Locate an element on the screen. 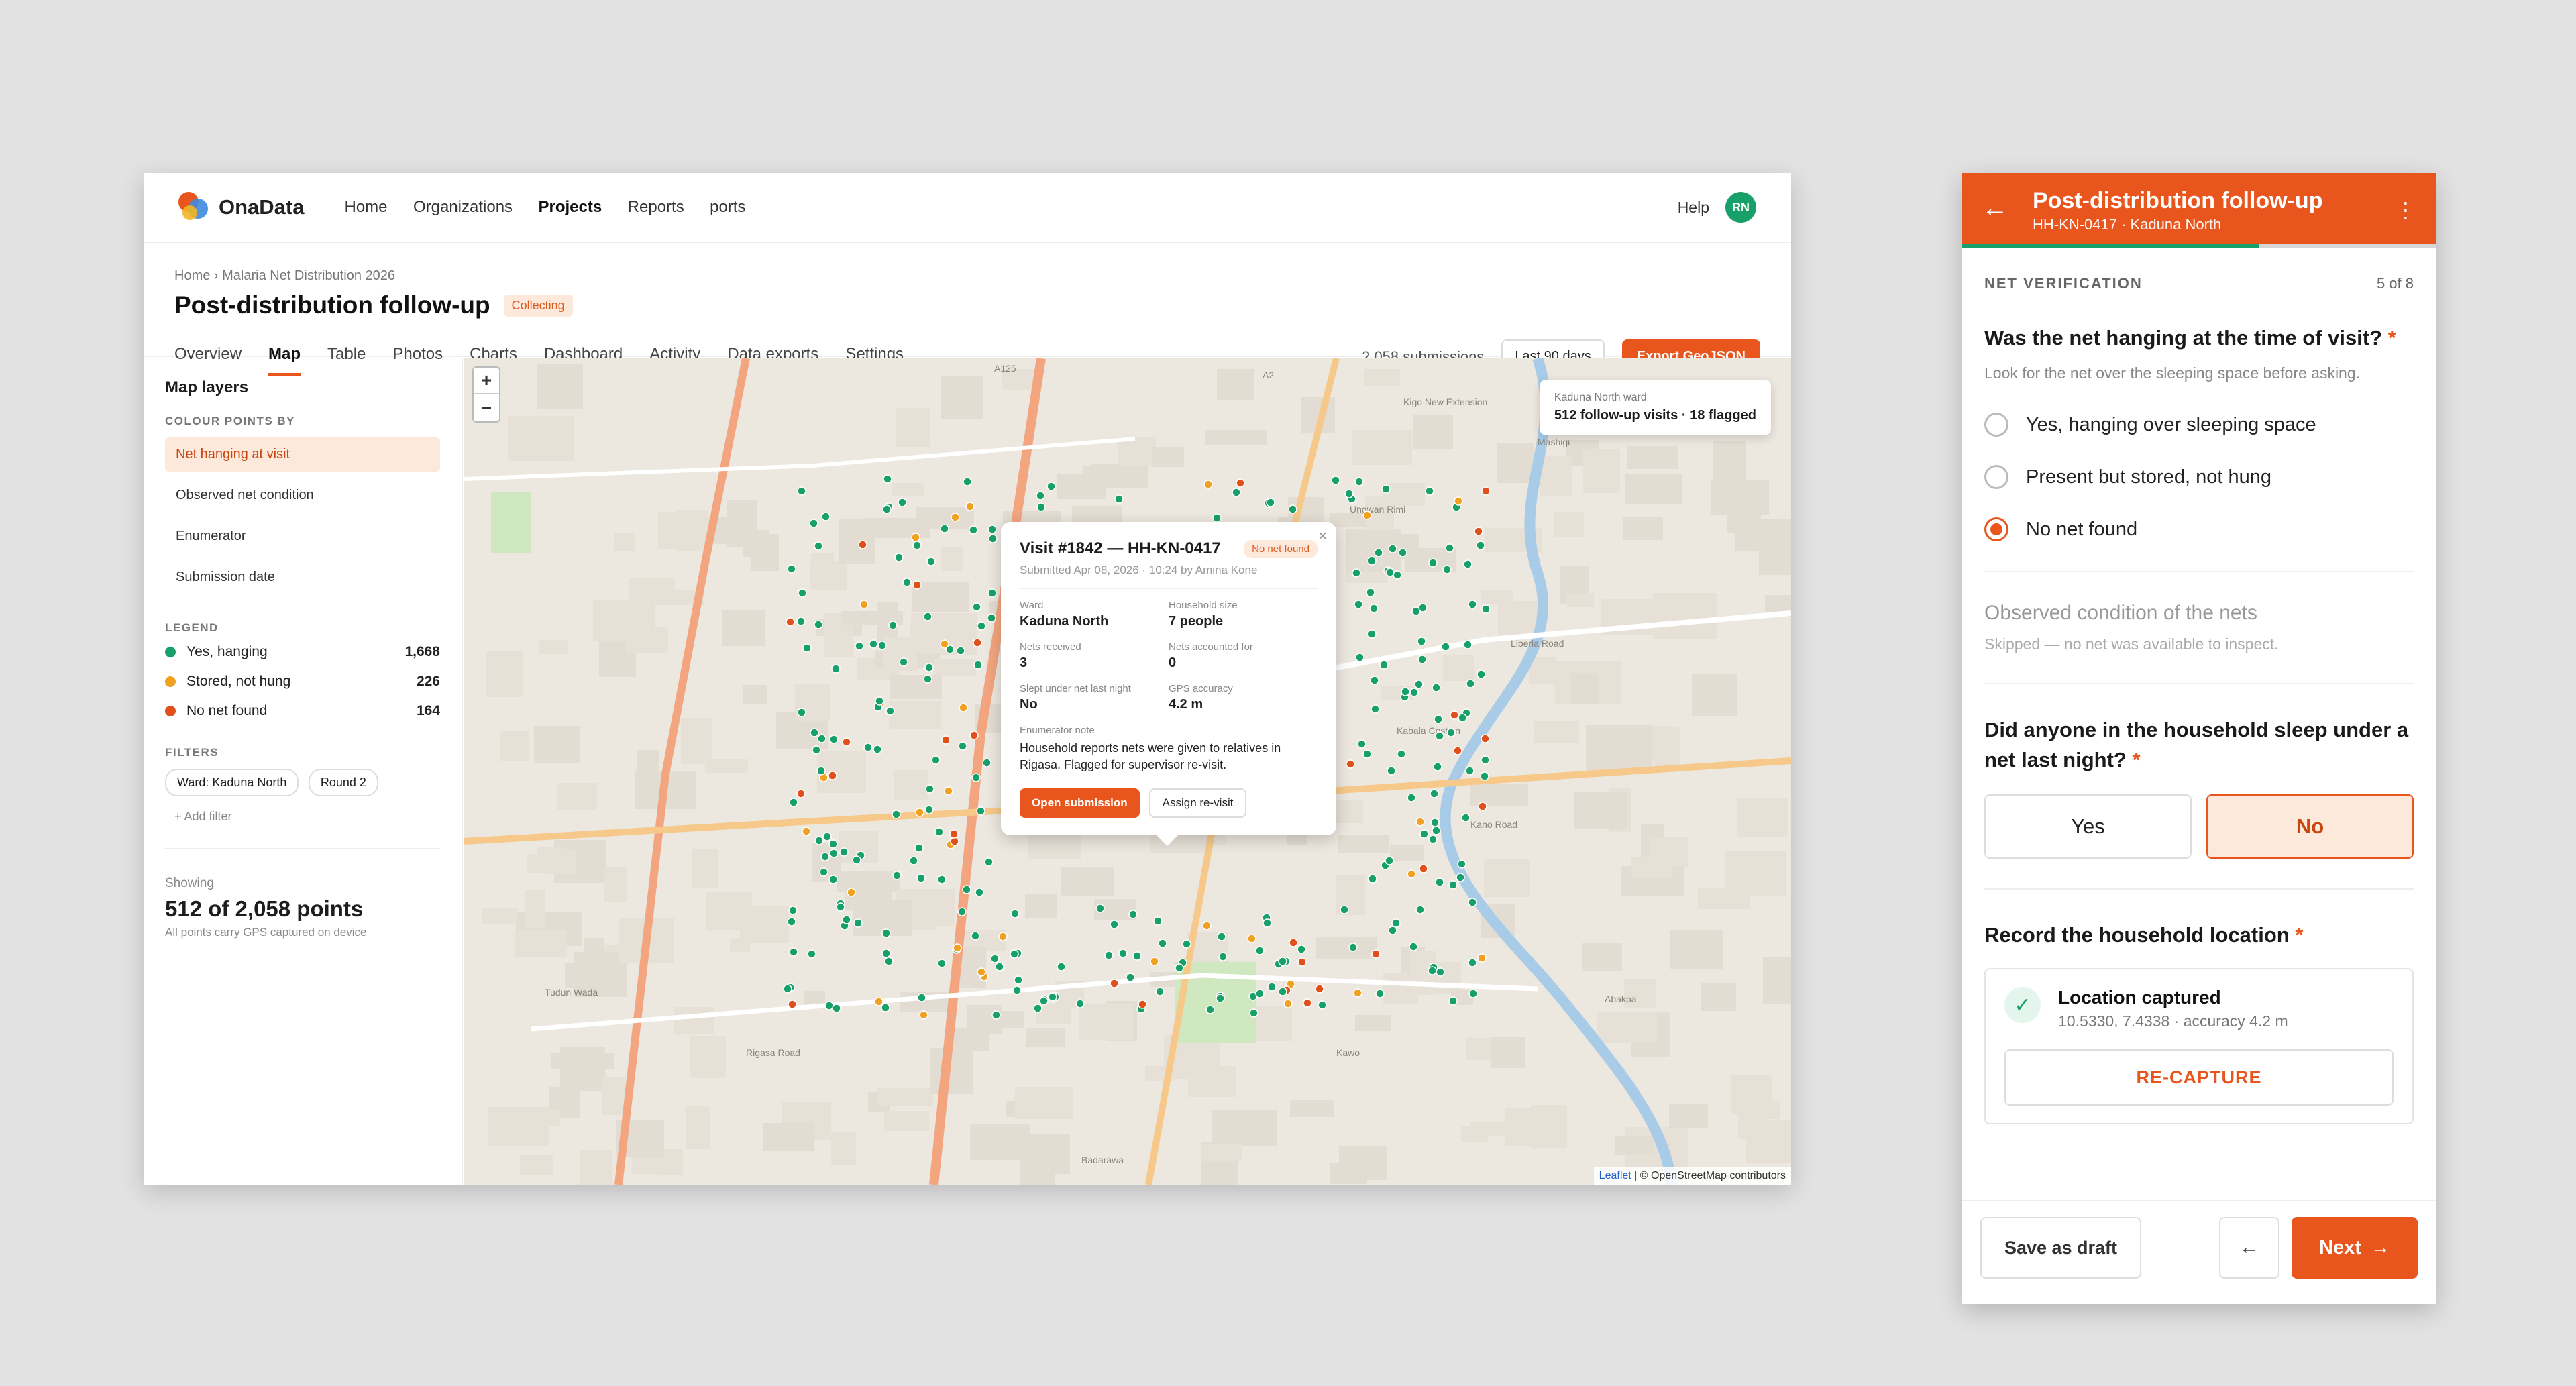  save-draft-button: Save as draft is located at coordinates (2060, 1248).